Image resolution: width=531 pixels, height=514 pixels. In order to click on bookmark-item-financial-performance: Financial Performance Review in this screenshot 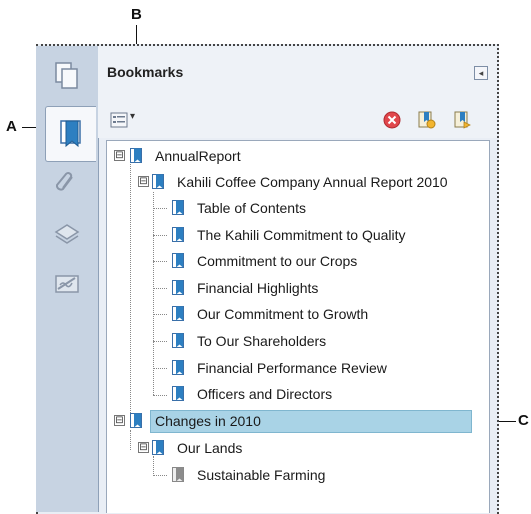, I will do `click(281, 368)`.